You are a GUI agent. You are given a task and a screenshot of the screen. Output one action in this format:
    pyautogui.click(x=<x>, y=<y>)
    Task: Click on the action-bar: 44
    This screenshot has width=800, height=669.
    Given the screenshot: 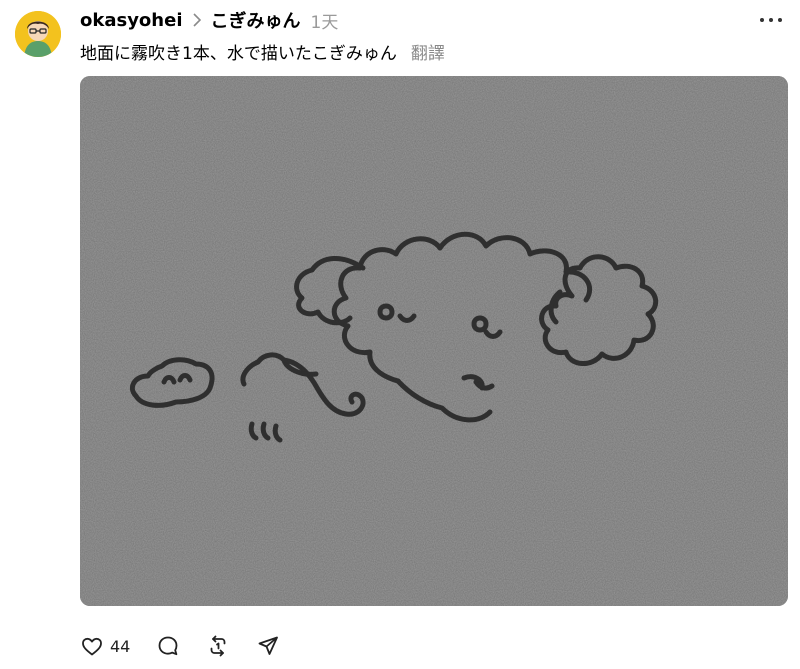 What is the action you would take?
    pyautogui.click(x=193, y=646)
    